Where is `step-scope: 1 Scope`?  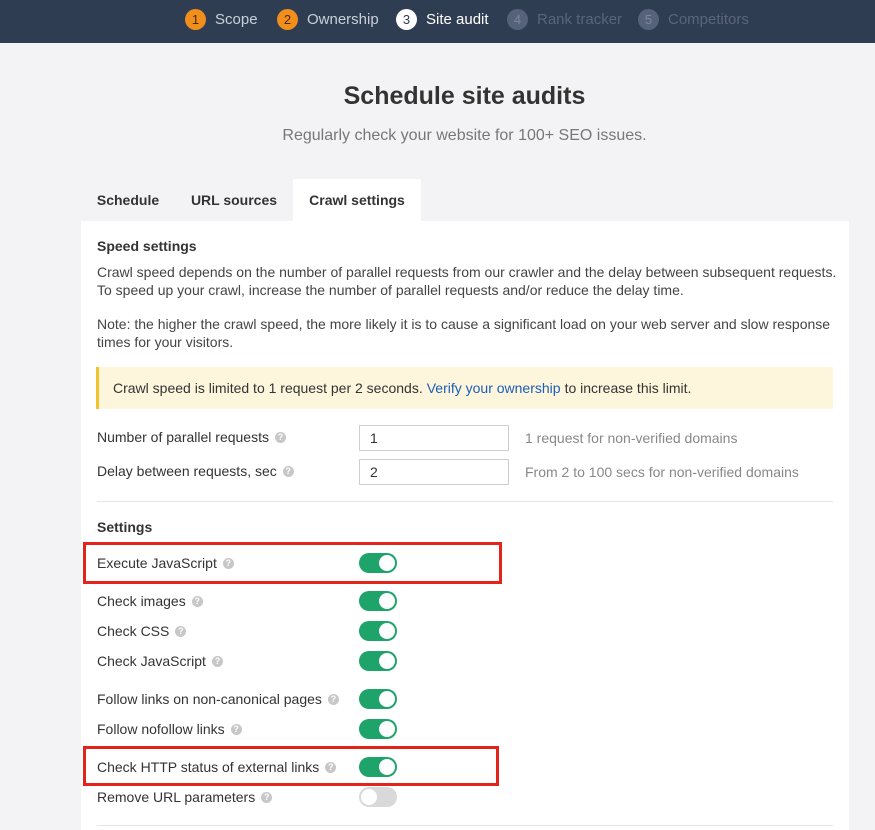 step-scope: 1 Scope is located at coordinates (221, 19).